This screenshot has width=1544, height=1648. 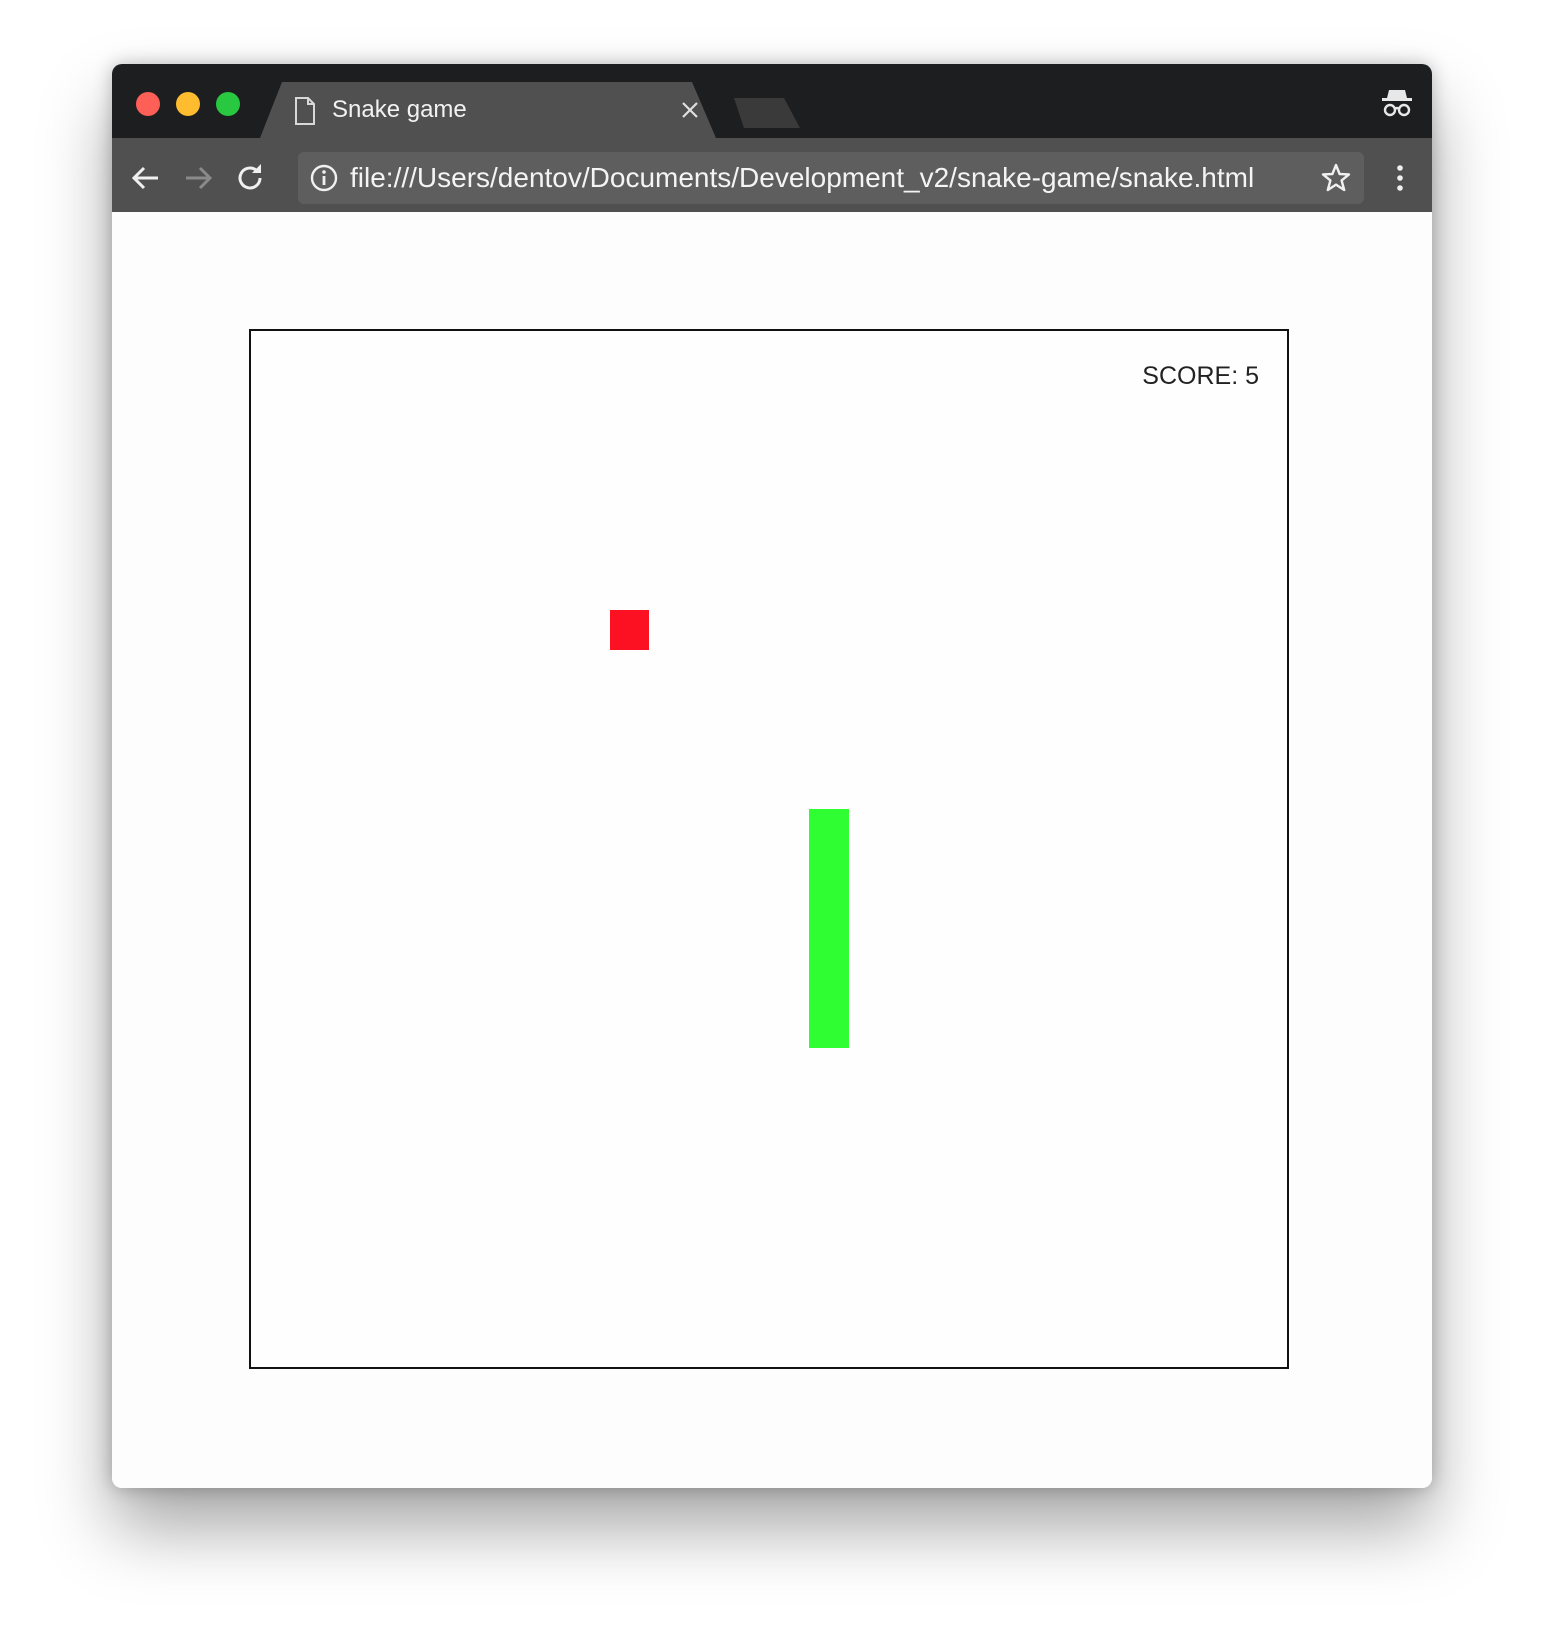 What do you see at coordinates (690, 110) in the screenshot?
I see `close-icon` at bounding box center [690, 110].